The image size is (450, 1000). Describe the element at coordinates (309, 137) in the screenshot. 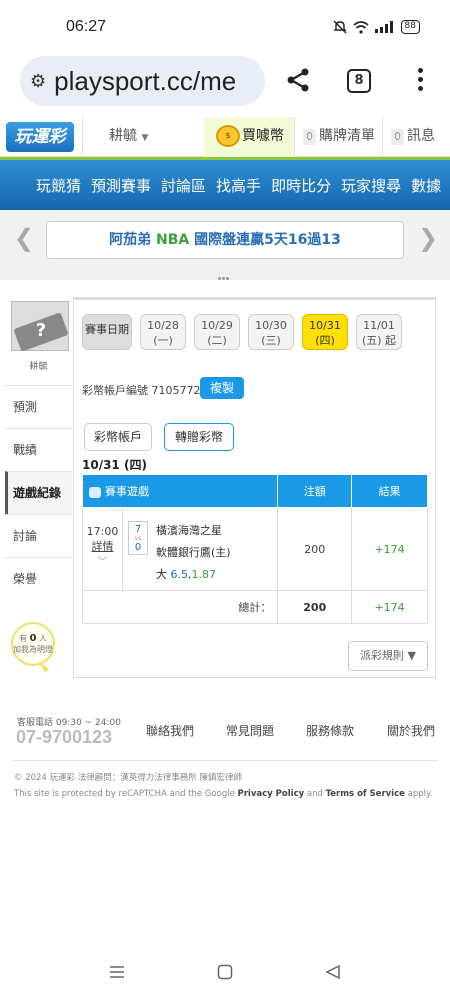

I see `cart-count-badge: 0` at that location.